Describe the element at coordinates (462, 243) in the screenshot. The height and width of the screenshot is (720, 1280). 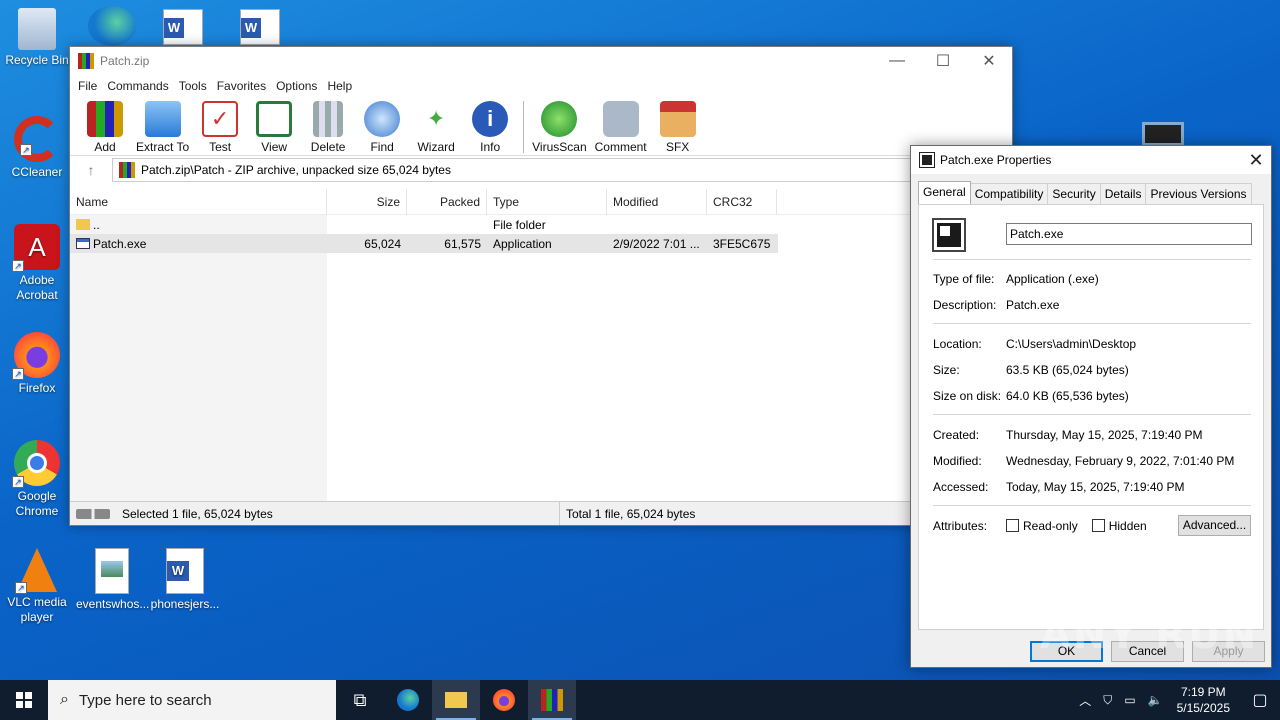
I see `row-packed: 61,575` at that location.